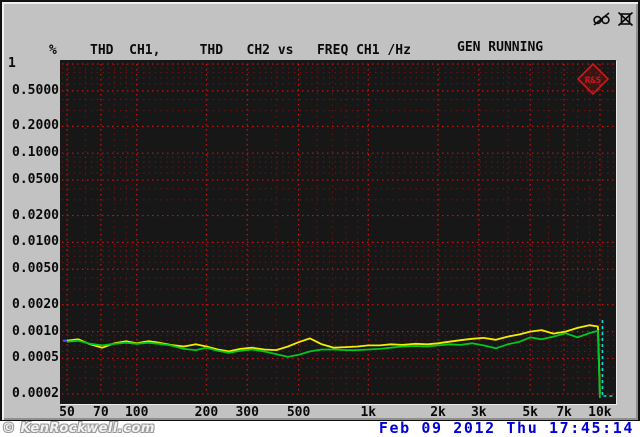 The height and width of the screenshot is (437, 640). I want to click on x-axis-label: 500, so click(298, 412).